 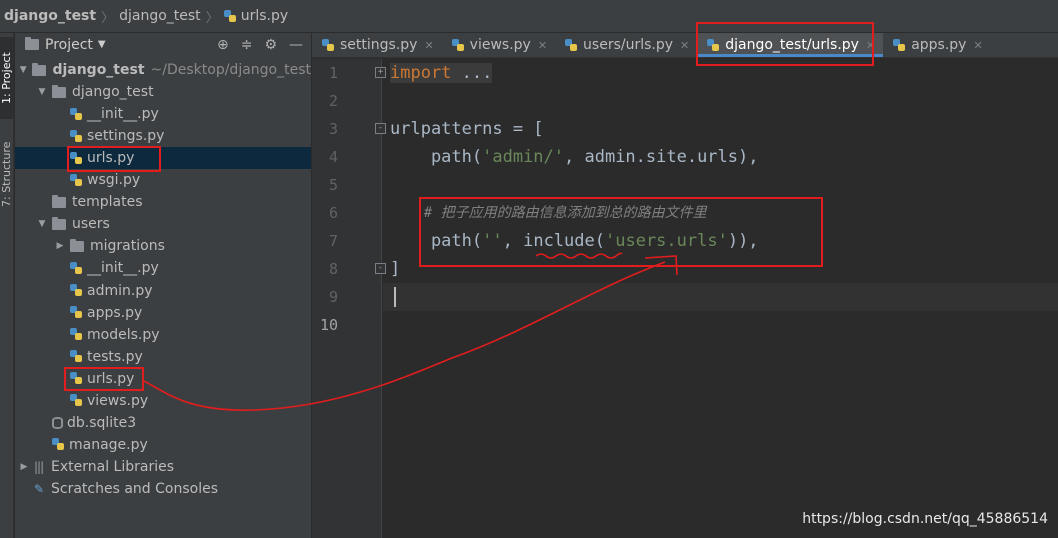 What do you see at coordinates (404, 336) in the screenshot?
I see `arrow-curve` at bounding box center [404, 336].